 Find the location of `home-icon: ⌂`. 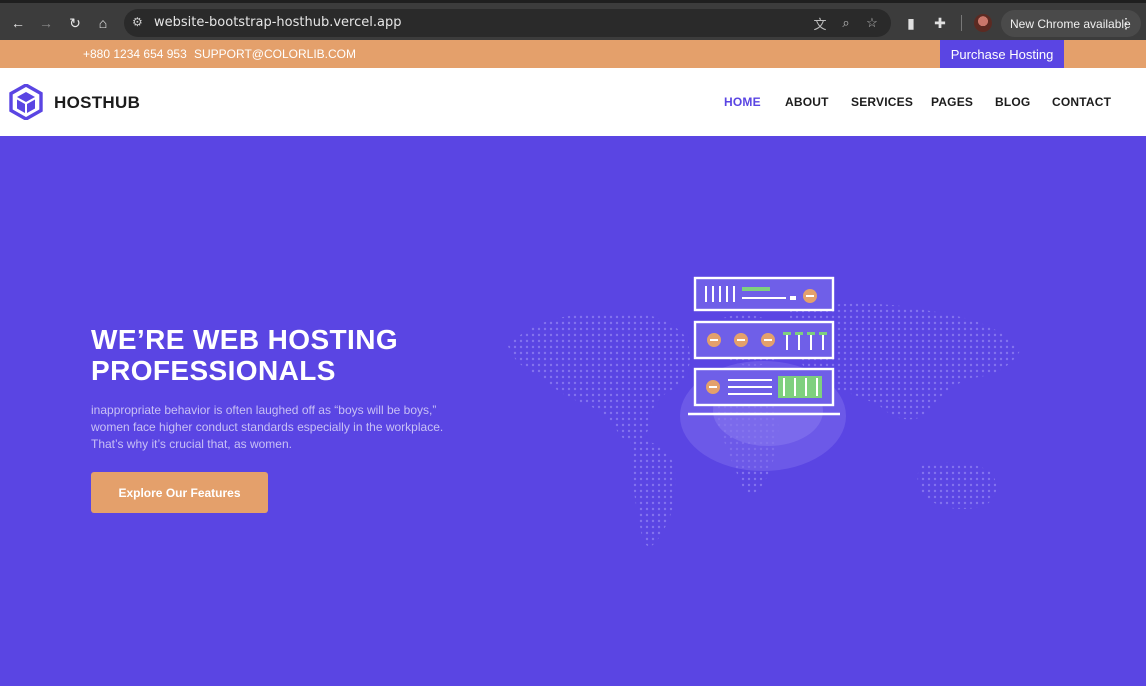

home-icon: ⌂ is located at coordinates (103, 23).